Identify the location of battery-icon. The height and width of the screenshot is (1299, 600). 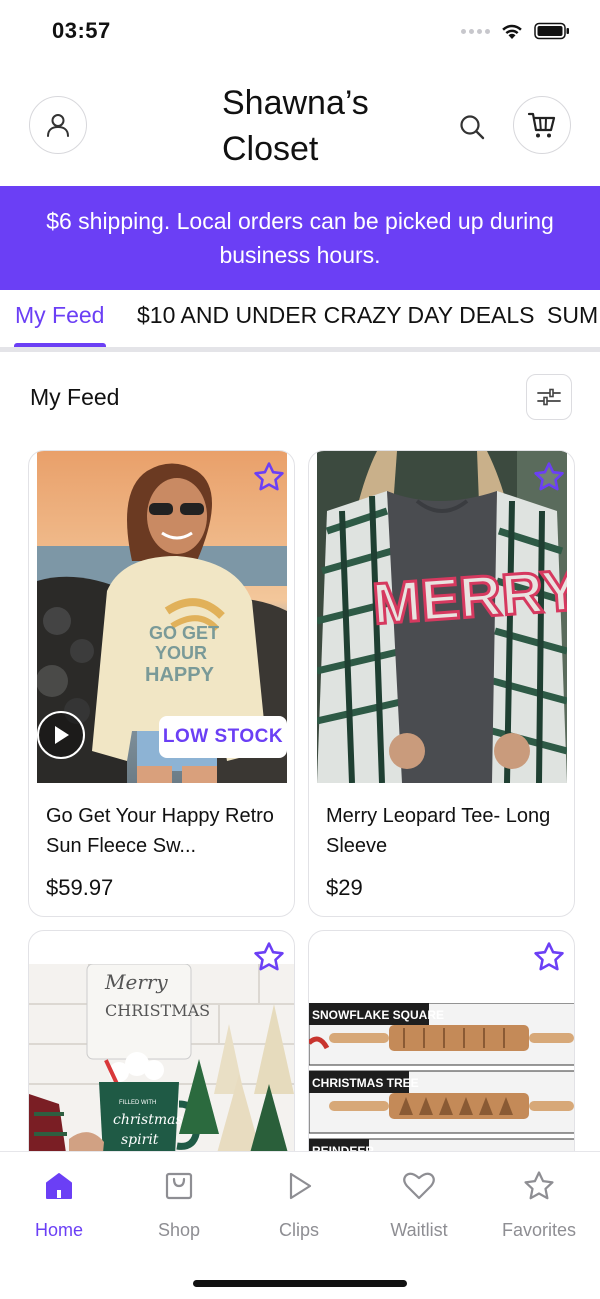
(551, 31).